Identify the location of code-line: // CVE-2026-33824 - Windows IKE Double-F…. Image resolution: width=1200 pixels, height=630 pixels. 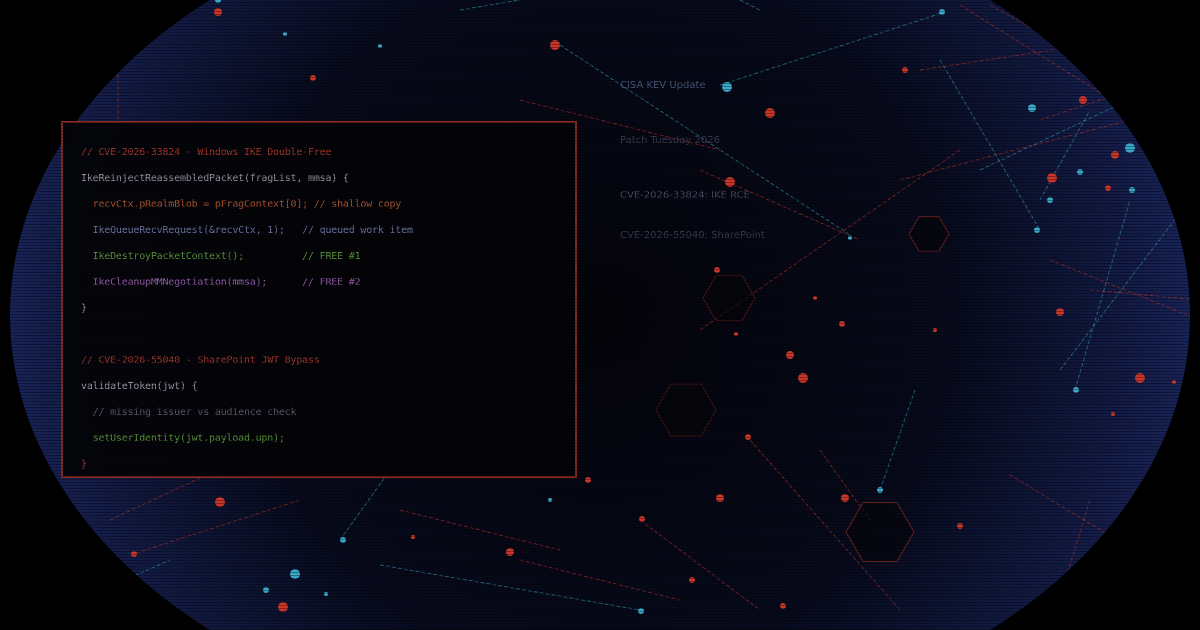
(206, 152).